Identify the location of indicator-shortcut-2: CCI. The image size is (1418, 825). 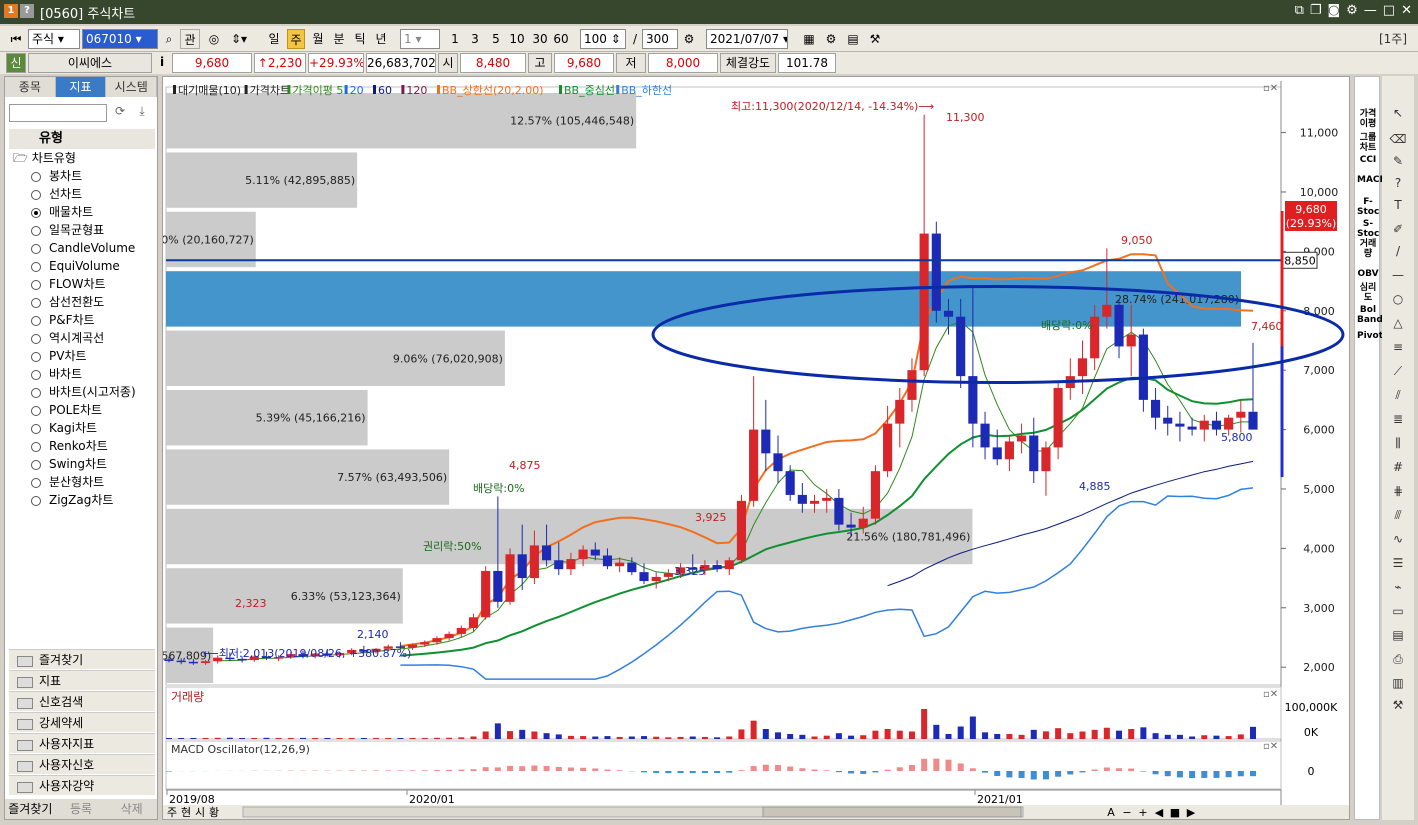
(1368, 160).